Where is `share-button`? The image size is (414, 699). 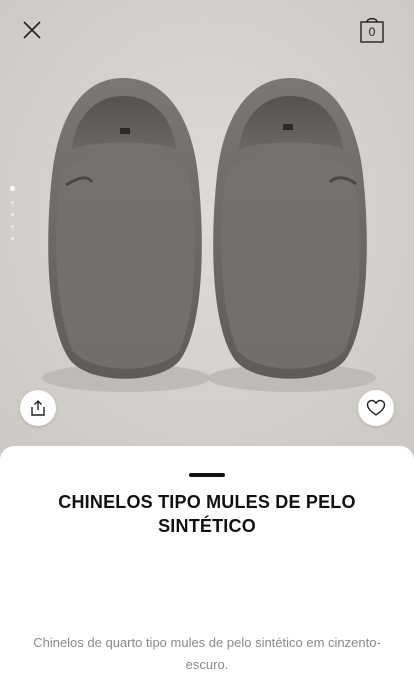
share-button is located at coordinates (38, 408).